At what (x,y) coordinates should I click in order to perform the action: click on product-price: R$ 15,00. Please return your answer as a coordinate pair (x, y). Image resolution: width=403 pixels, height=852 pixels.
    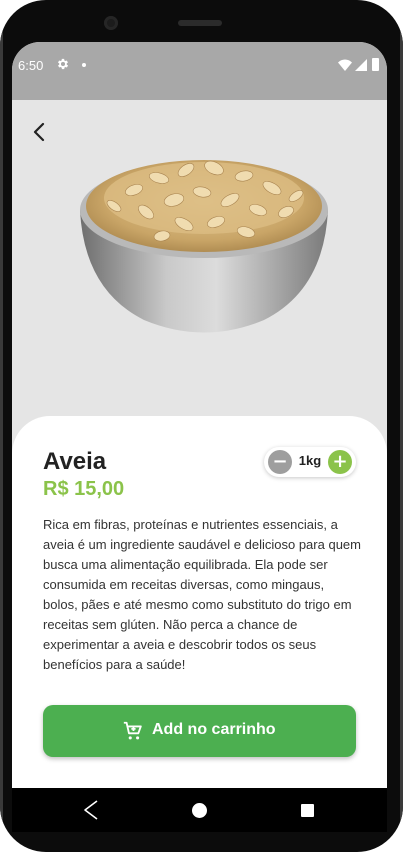
    Looking at the image, I should click on (84, 489).